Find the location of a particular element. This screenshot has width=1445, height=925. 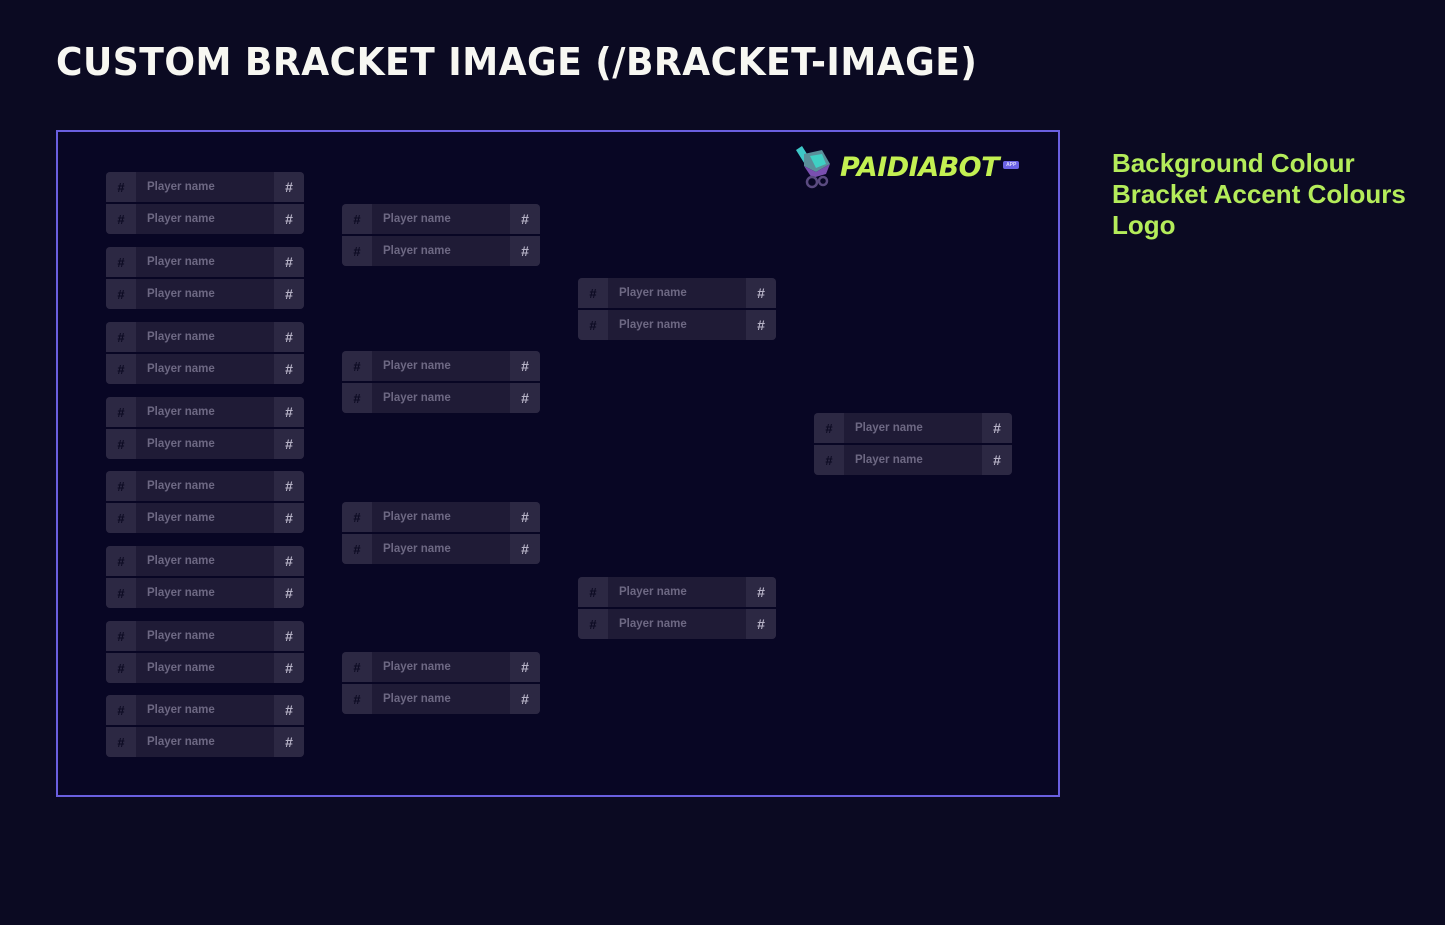

note-bracket-accent-colours: Bracket Accent Colours is located at coordinates (1259, 194).